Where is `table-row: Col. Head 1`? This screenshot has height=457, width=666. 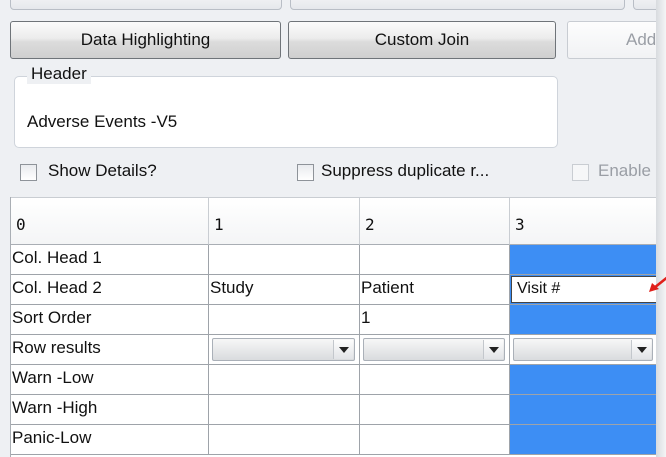
table-row: Col. Head 1 is located at coordinates (333, 260).